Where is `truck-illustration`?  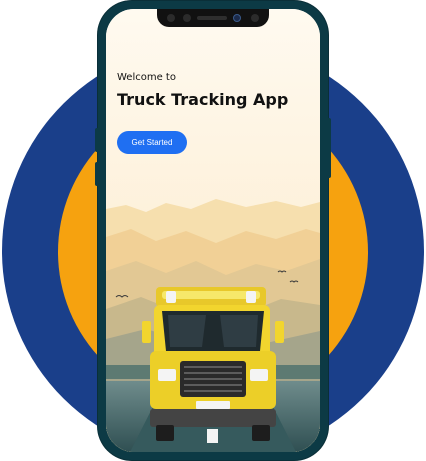
truck-illustration is located at coordinates (213, 364).